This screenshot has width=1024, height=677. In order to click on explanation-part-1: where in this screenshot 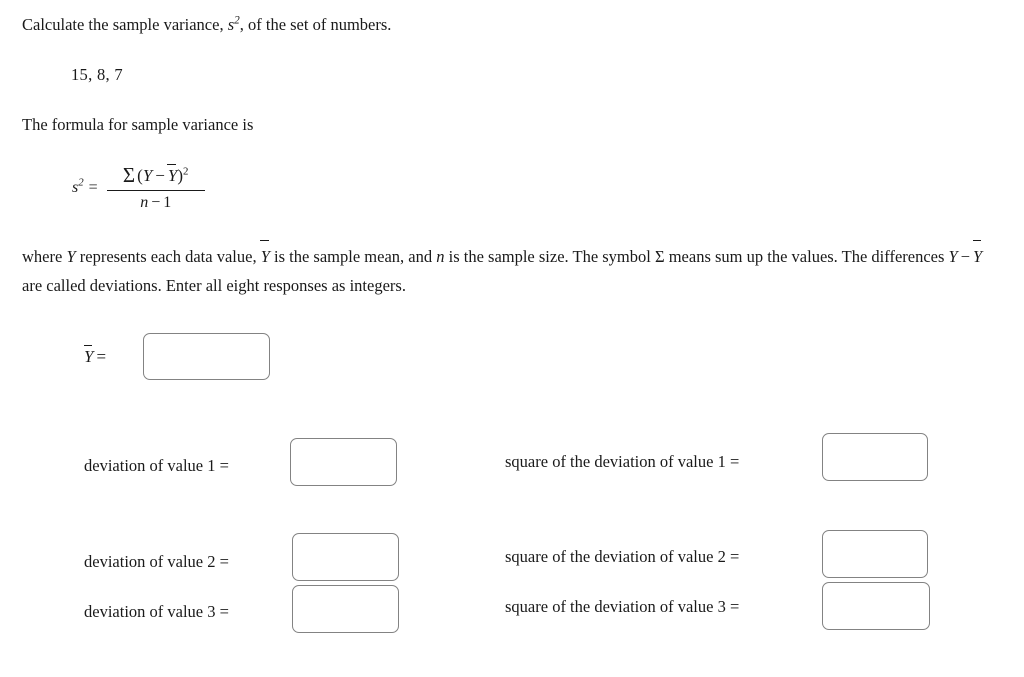, I will do `click(44, 256)`.